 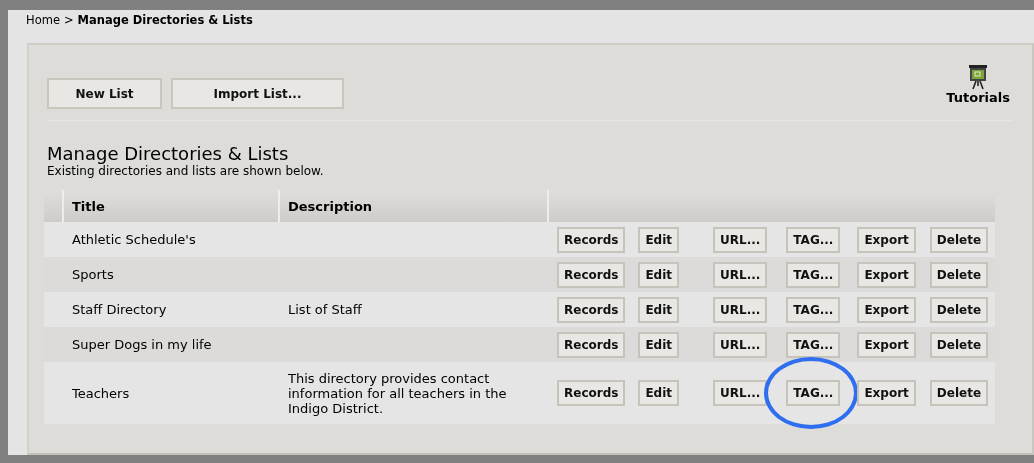 I want to click on table-cell: Super Dogs in my life, so click(x=142, y=344).